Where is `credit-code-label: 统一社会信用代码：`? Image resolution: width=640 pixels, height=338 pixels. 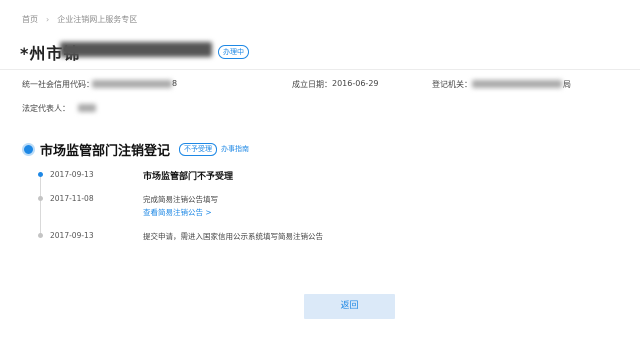 credit-code-label: 统一社会信用代码： is located at coordinates (58, 84).